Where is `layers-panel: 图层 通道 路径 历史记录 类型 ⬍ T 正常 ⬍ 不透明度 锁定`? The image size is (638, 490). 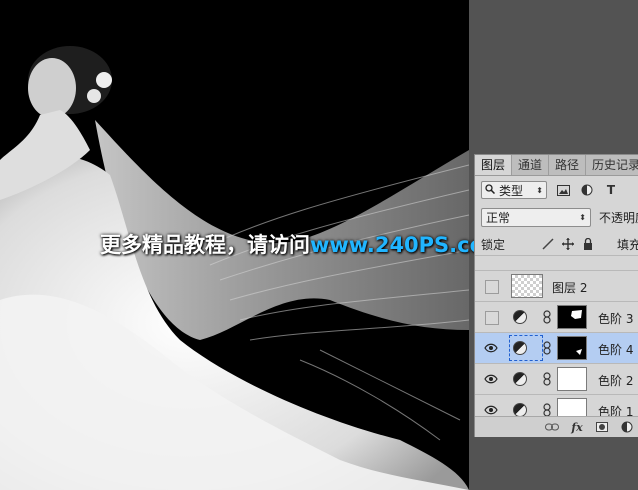
layers-panel: 图层 通道 路径 历史记录 类型 ⬍ T 正常 ⬍ 不透明度 锁定 is located at coordinates (556, 295).